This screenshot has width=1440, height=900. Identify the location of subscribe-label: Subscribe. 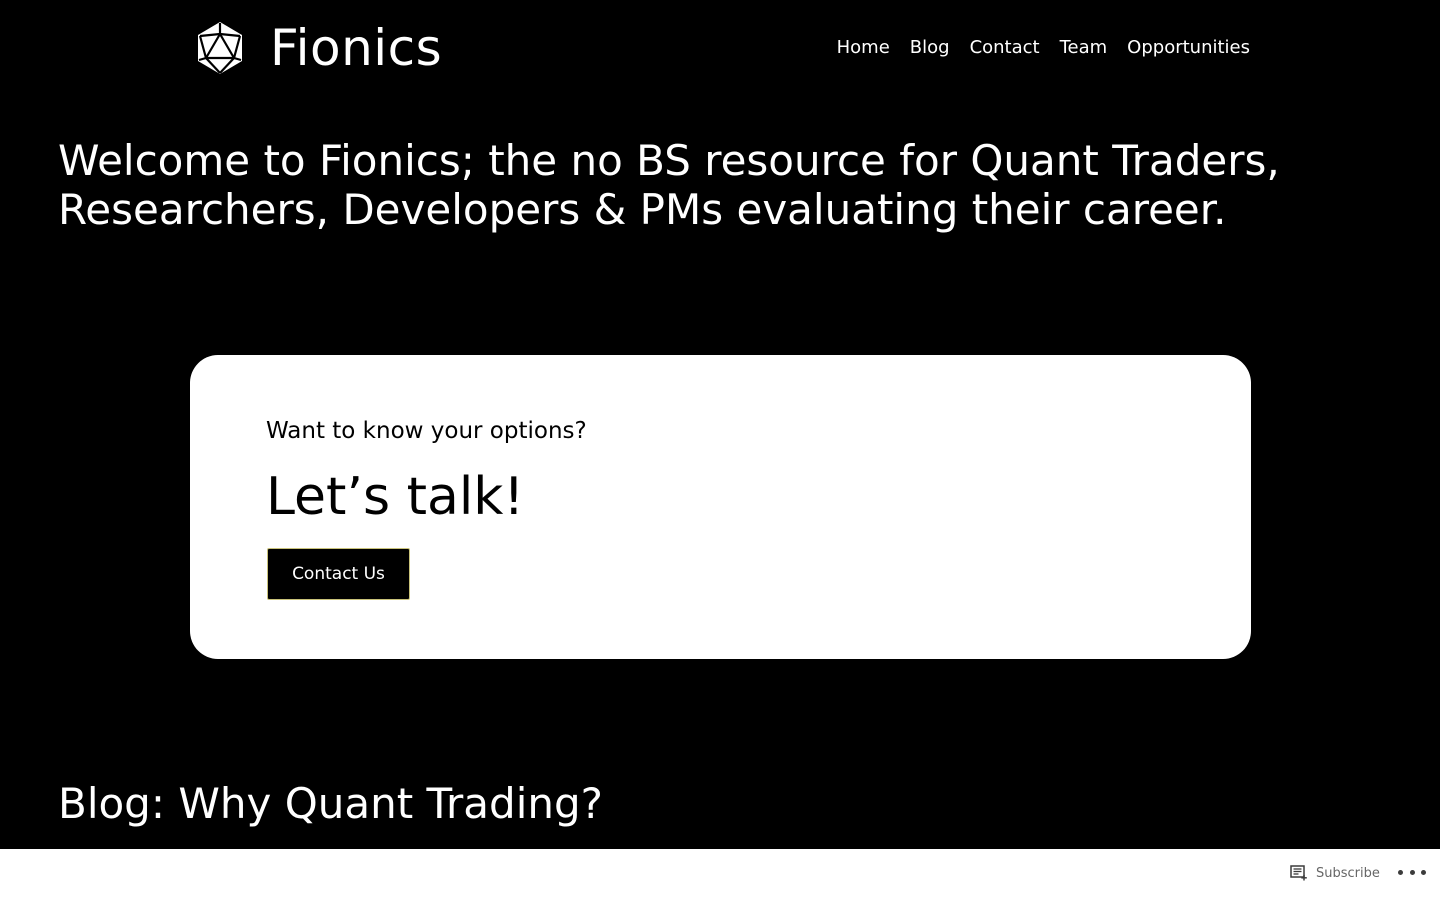
(1348, 873).